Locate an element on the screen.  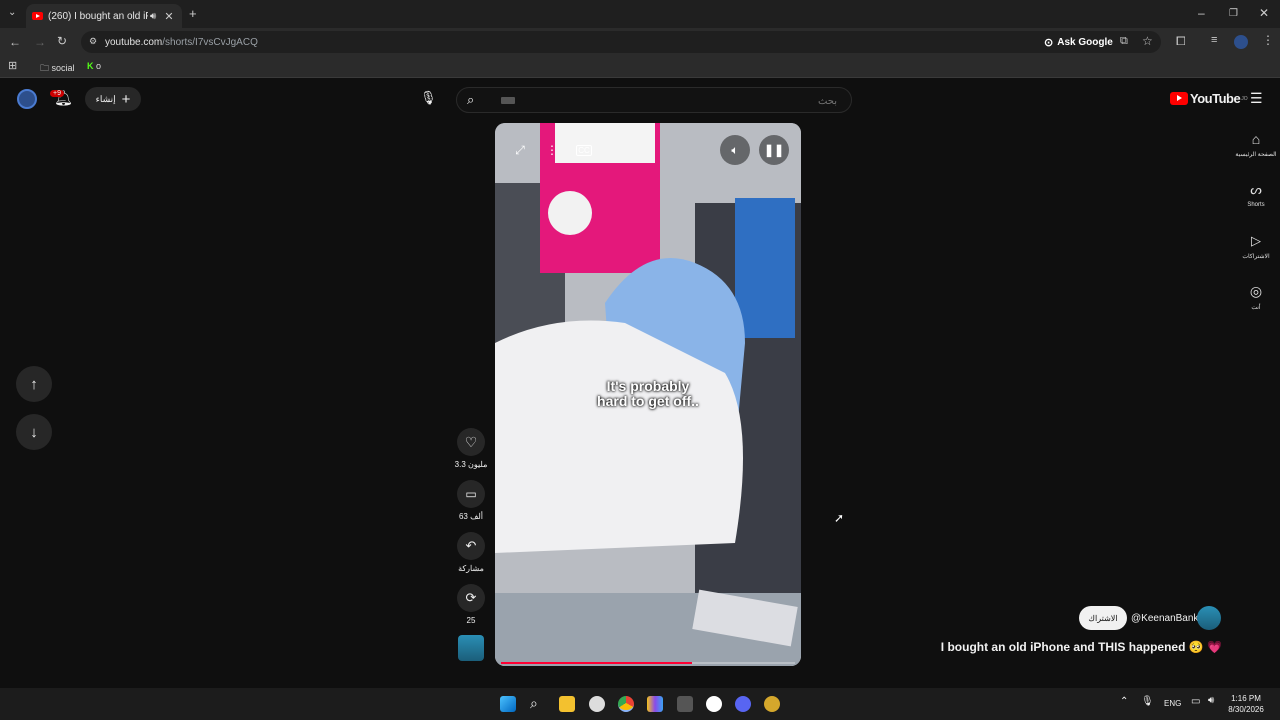
url-path: /shorts/I7vsCvJgACQ is located at coordinates (210, 42).